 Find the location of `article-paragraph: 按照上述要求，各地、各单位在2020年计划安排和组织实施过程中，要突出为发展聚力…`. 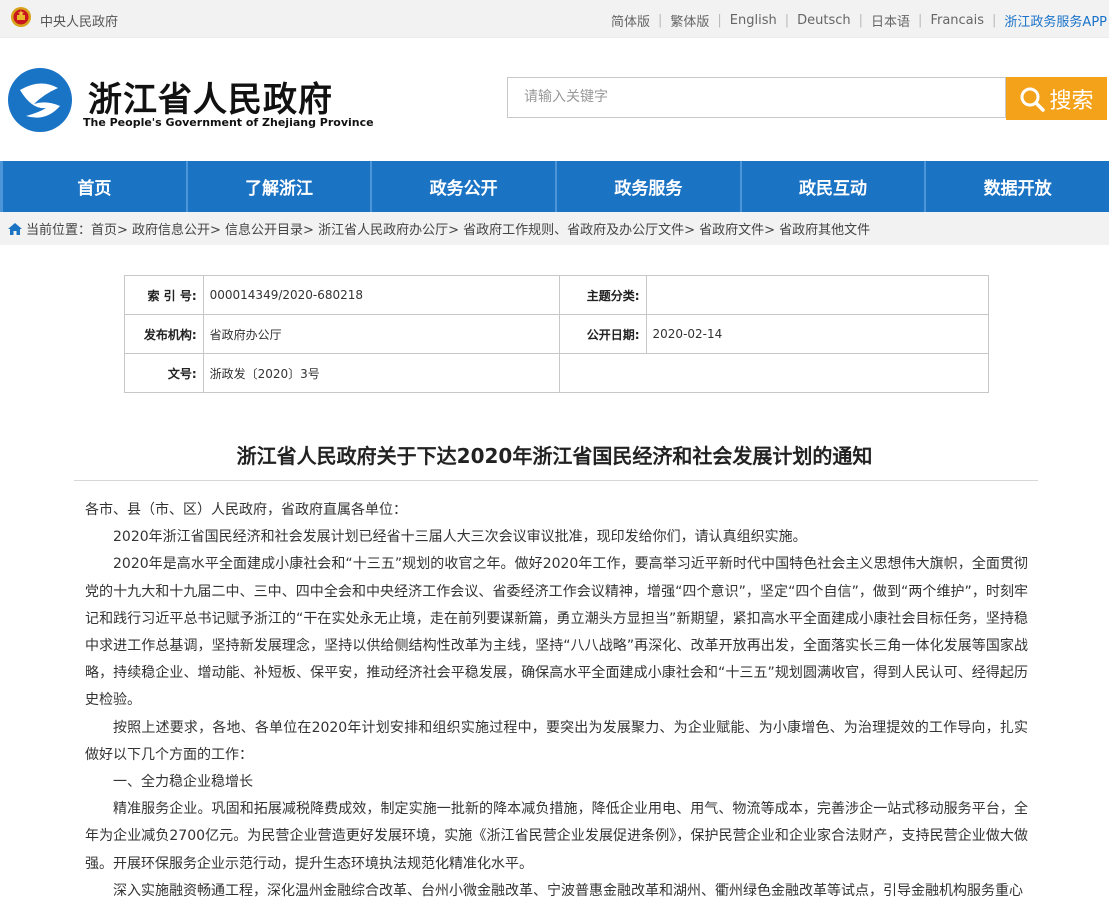

article-paragraph: 按照上述要求，各地、各单位在2020年计划安排和组织实施过程中，要突出为发展聚力… is located at coordinates (556, 741).